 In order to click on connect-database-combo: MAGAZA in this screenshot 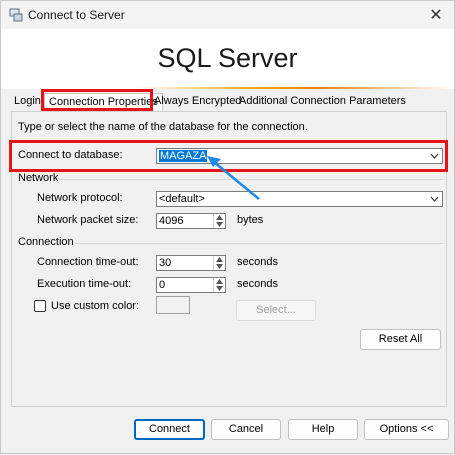, I will do `click(299, 156)`.